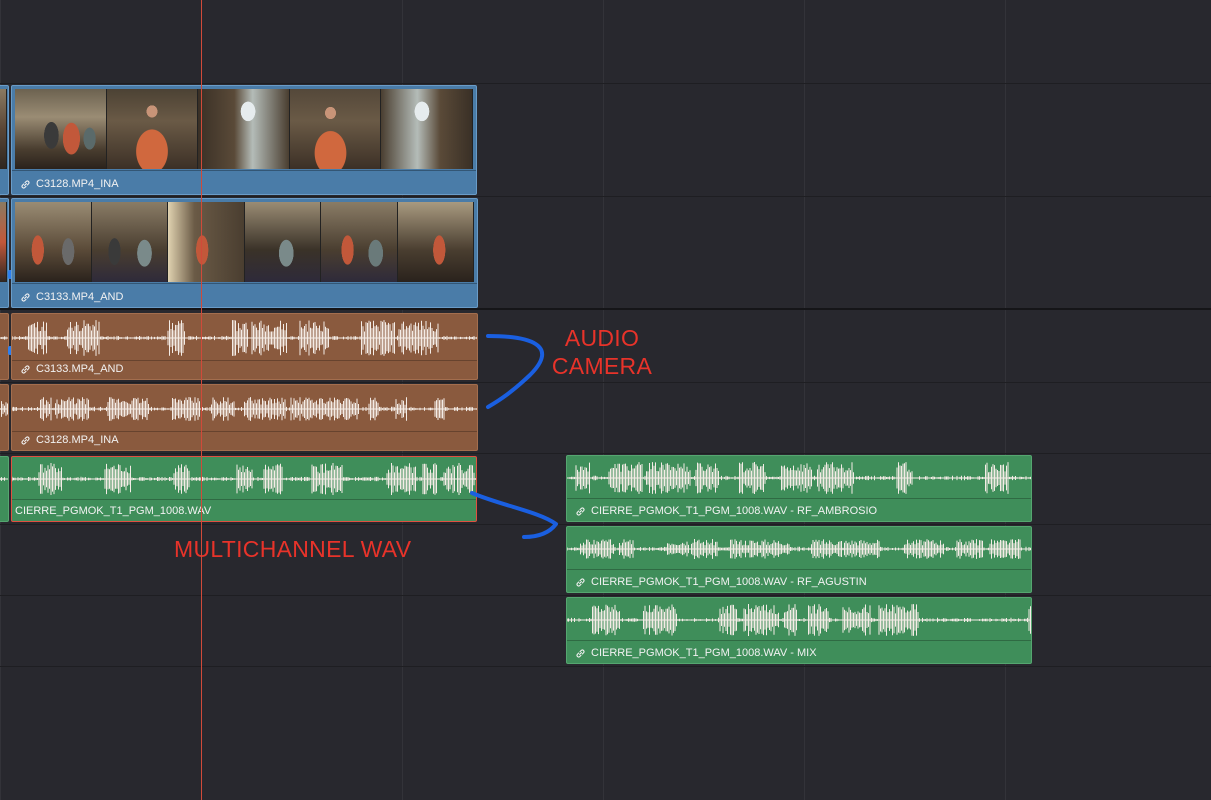 The image size is (1211, 800). Describe the element at coordinates (602, 352) in the screenshot. I see `annotation-audio-camera: AUDIO CAMERA` at that location.